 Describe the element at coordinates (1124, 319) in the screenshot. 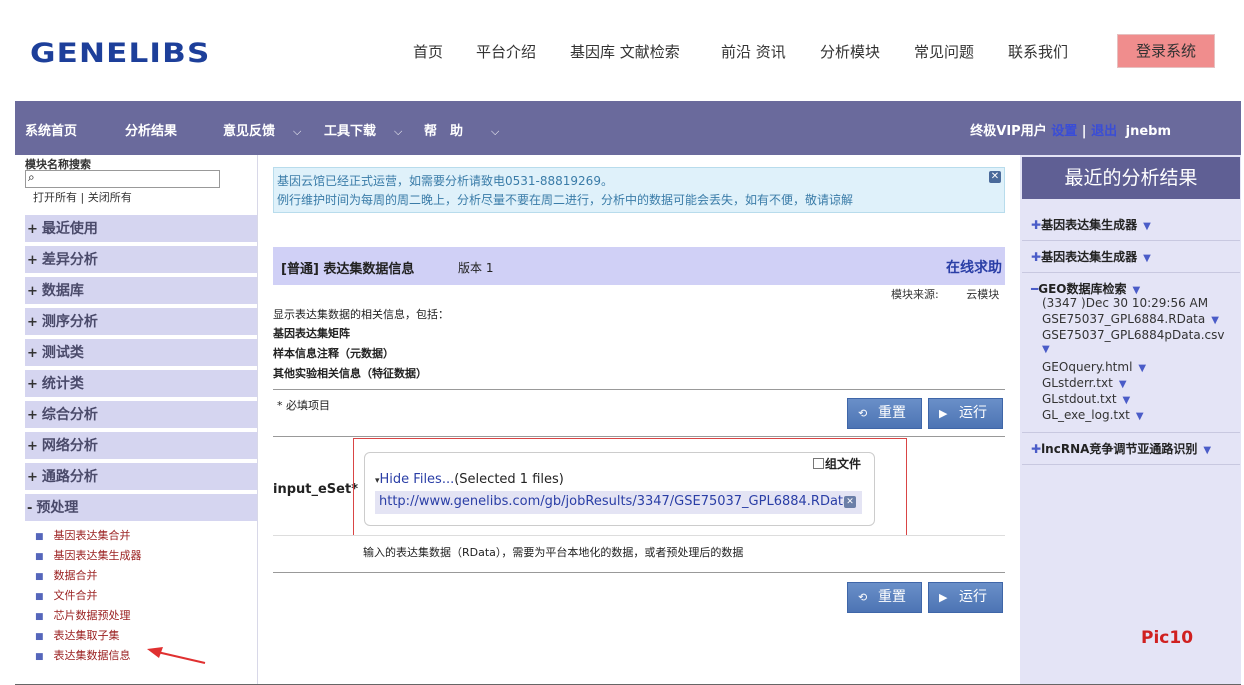

I see `result-file-name: GSE75037_GPL6884.RData` at that location.